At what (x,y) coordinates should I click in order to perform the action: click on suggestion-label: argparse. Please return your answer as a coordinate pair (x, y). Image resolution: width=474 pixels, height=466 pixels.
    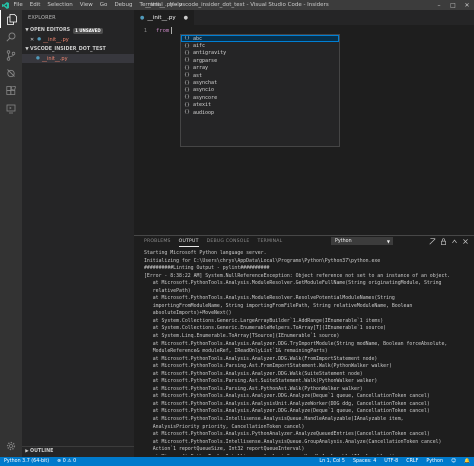
    Looking at the image, I should click on (205, 60).